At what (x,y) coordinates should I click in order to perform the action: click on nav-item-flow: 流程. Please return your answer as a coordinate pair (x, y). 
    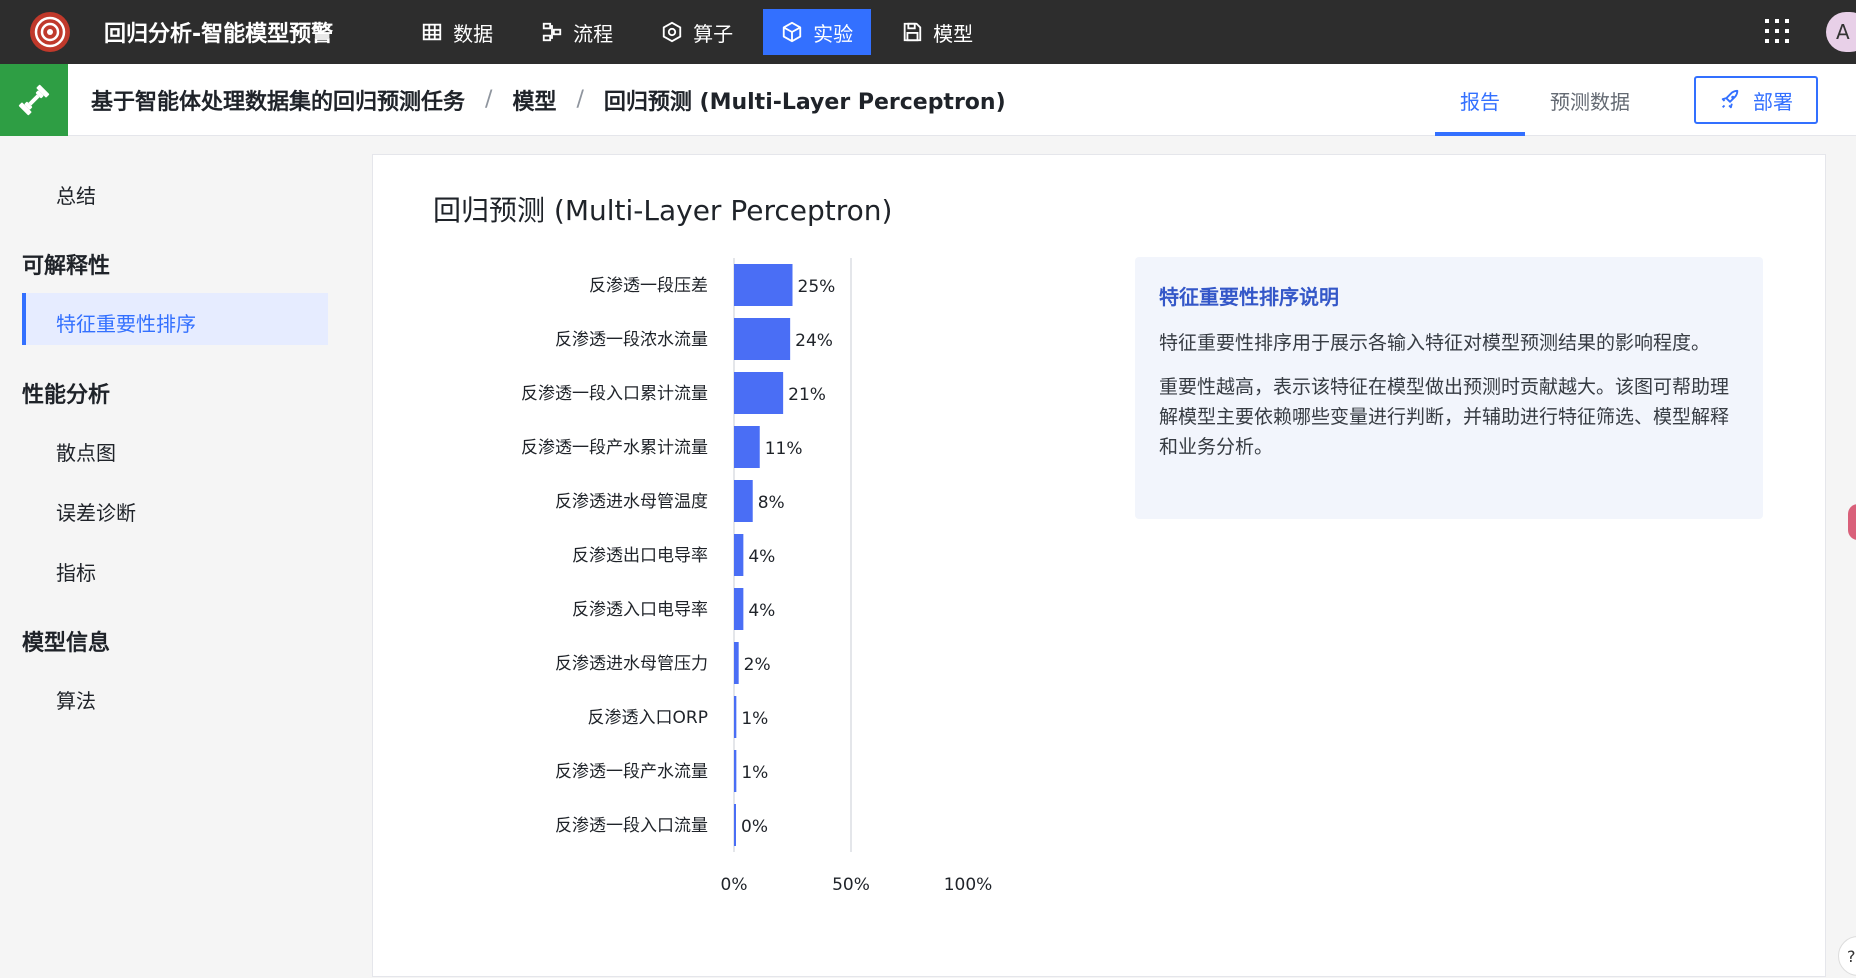
    Looking at the image, I should click on (577, 32).